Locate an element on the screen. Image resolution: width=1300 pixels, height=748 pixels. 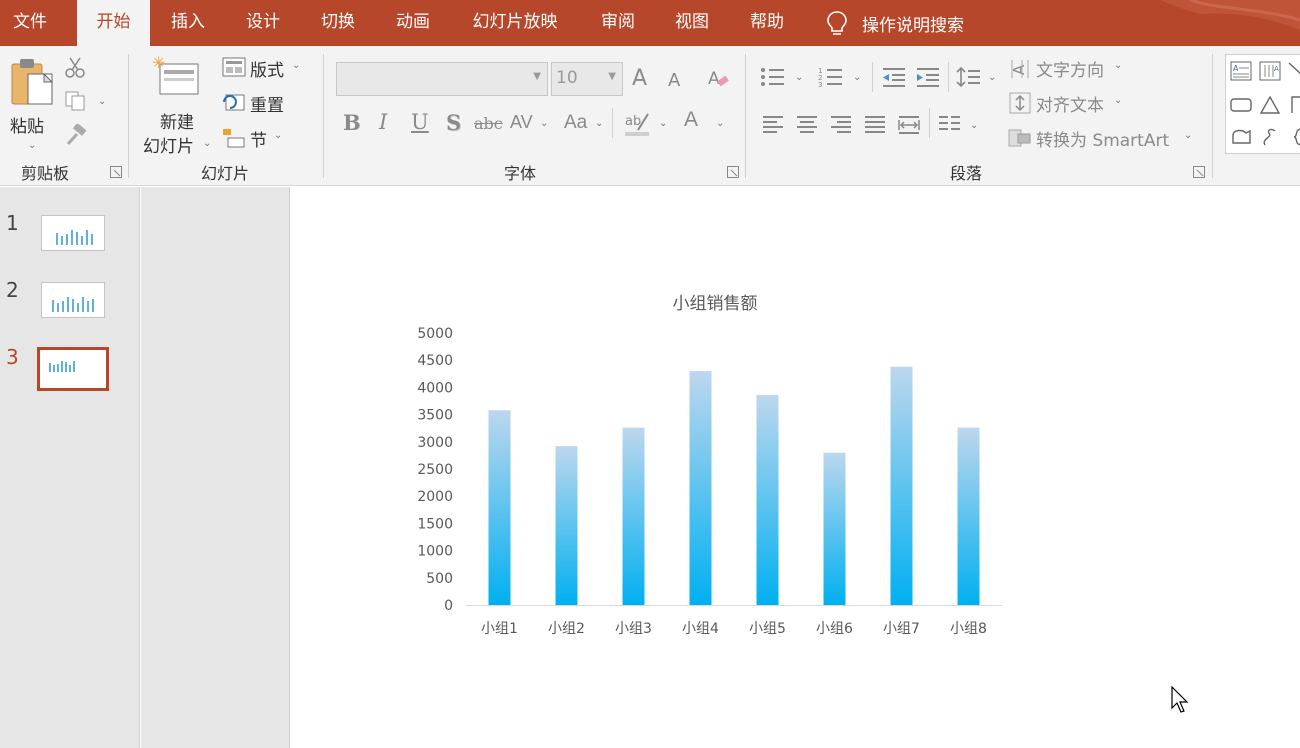
y-tick-label: 5000 is located at coordinates (435, 334).